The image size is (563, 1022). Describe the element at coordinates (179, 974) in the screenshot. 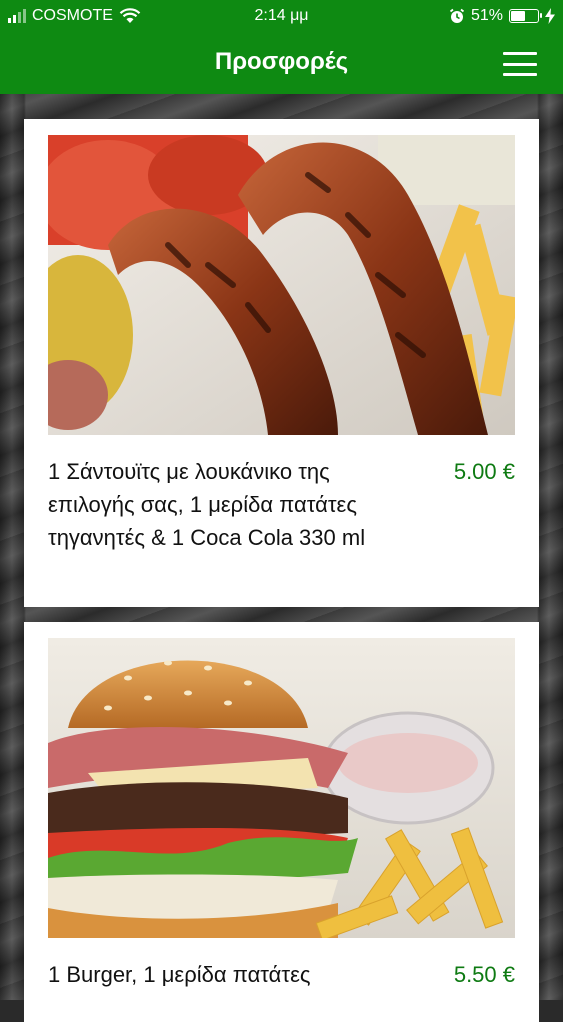

I see `offer-description: 1 Burger, 1 μερίδα πατάτες` at that location.